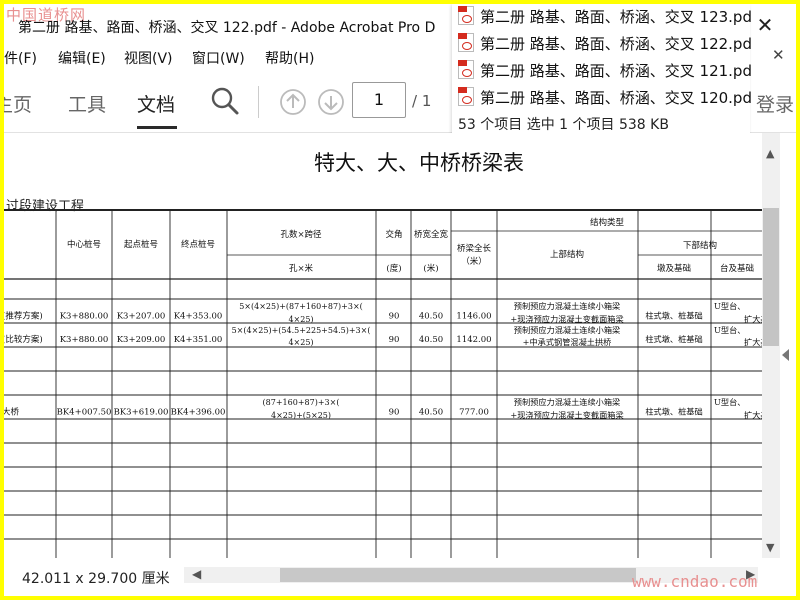 The image size is (800, 600). What do you see at coordinates (156, 103) in the screenshot?
I see `tab-document: 文档` at bounding box center [156, 103].